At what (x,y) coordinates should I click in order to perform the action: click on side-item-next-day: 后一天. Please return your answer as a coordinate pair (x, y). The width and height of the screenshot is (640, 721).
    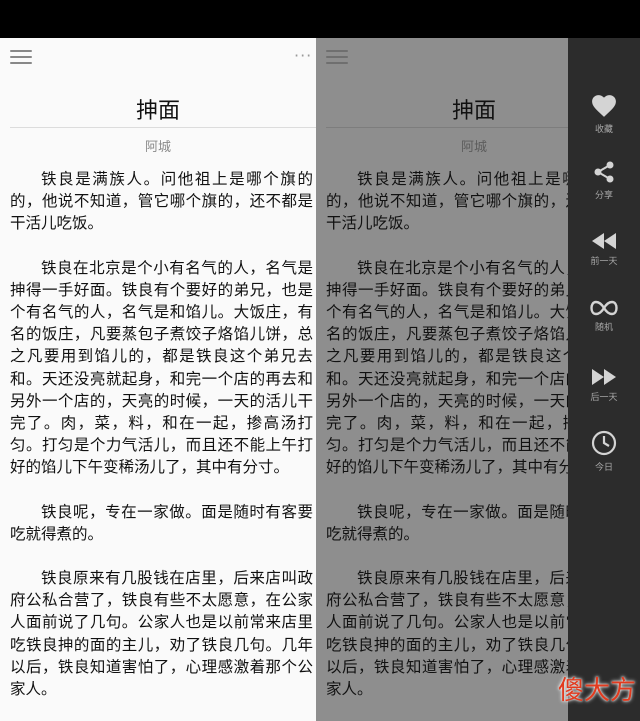
    Looking at the image, I should click on (604, 385).